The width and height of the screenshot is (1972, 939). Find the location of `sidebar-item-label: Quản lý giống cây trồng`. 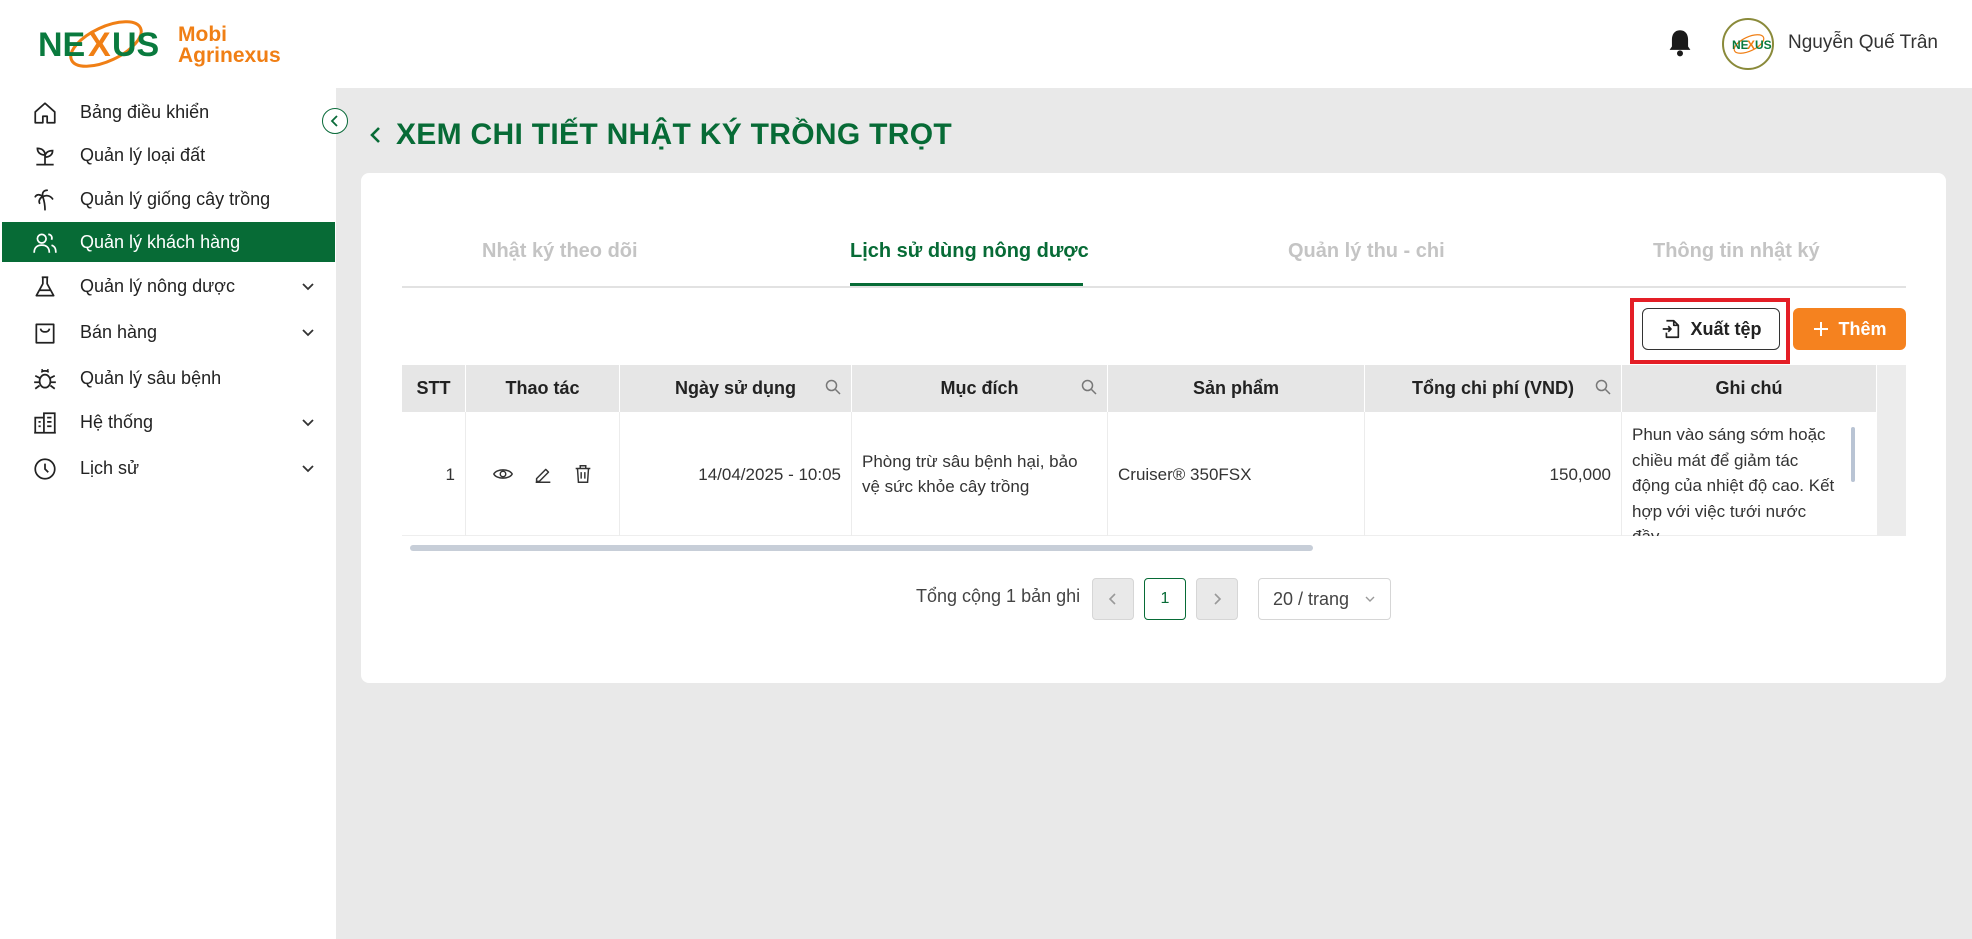

sidebar-item-label: Quản lý giống cây trồng is located at coordinates (175, 199).